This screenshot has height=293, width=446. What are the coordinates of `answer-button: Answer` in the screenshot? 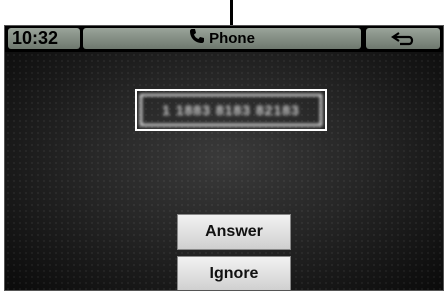 It's located at (234, 232).